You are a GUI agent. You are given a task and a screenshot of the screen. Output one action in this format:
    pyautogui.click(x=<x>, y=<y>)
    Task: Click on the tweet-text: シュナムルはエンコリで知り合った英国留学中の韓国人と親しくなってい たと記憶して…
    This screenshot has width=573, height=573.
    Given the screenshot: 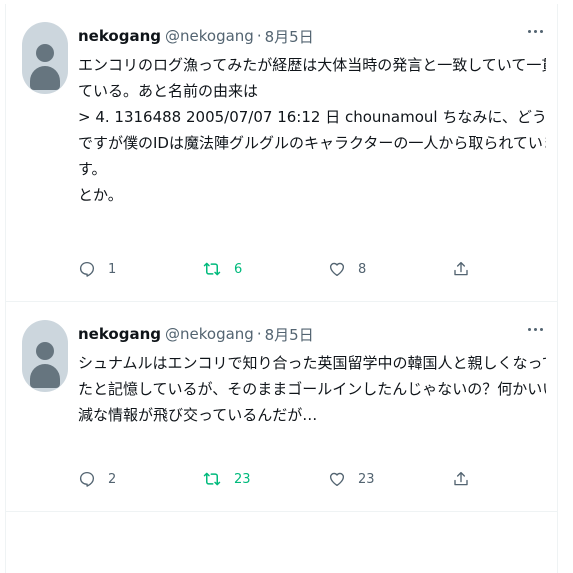 What is the action you would take?
    pyautogui.click(x=312, y=389)
    